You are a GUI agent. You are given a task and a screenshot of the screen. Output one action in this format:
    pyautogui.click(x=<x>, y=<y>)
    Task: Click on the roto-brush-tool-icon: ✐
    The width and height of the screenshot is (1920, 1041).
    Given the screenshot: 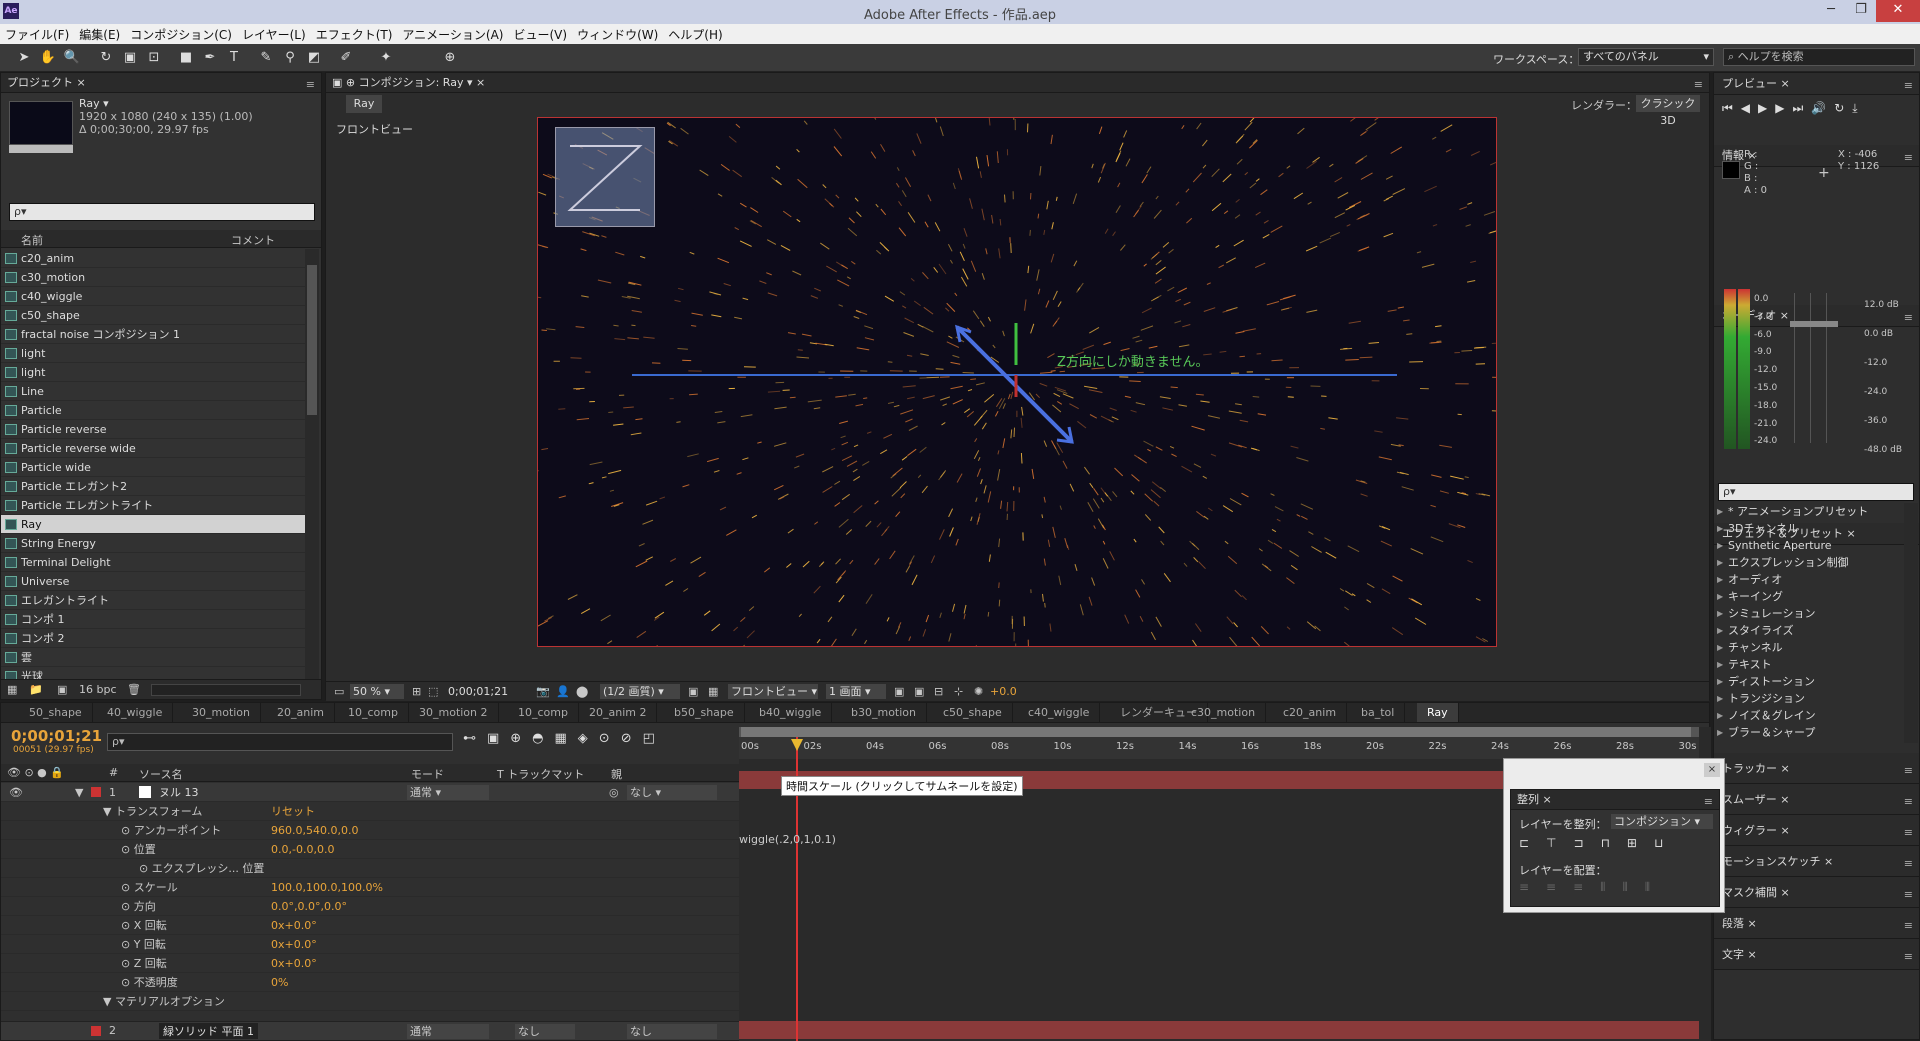 What is the action you would take?
    pyautogui.click(x=346, y=58)
    